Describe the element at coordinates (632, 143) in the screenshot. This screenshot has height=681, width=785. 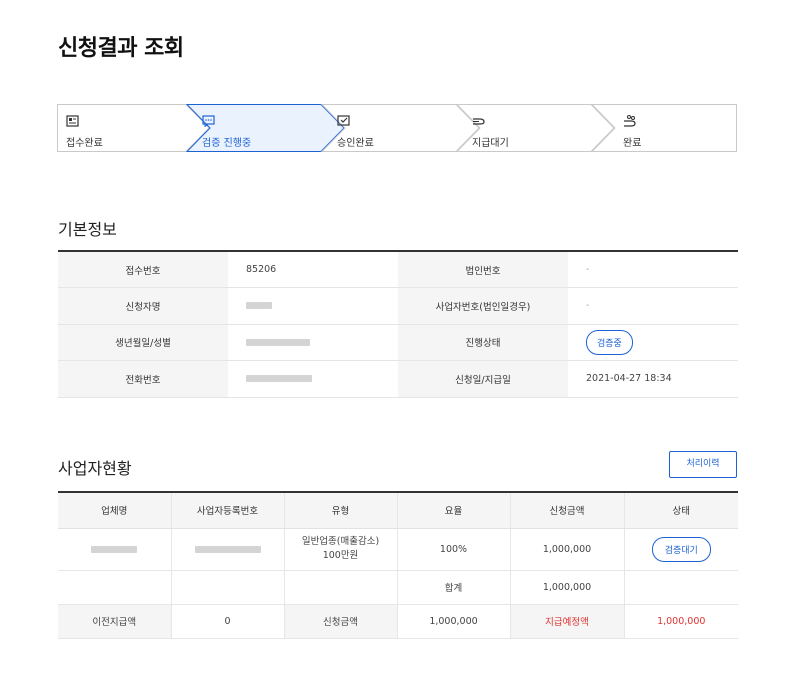
I see `step-label: 완료` at that location.